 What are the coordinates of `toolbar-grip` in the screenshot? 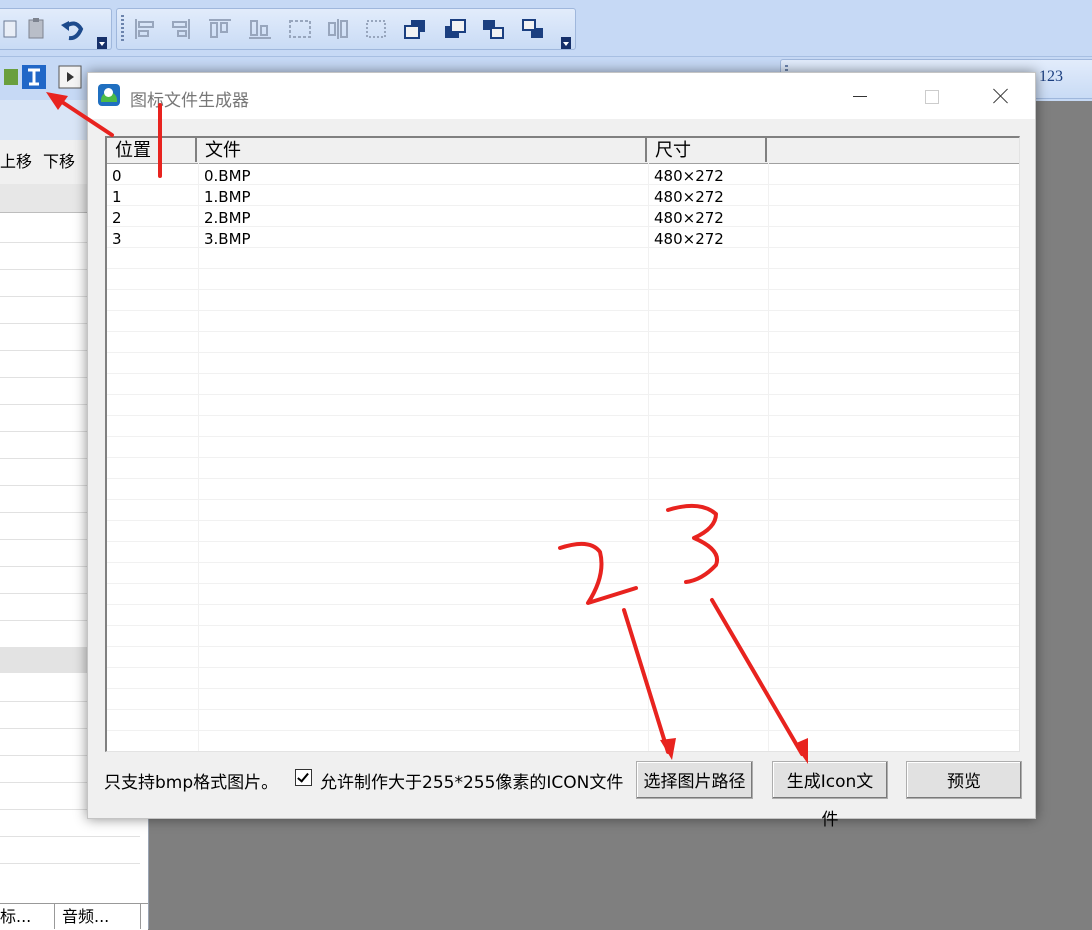 It's located at (122, 29).